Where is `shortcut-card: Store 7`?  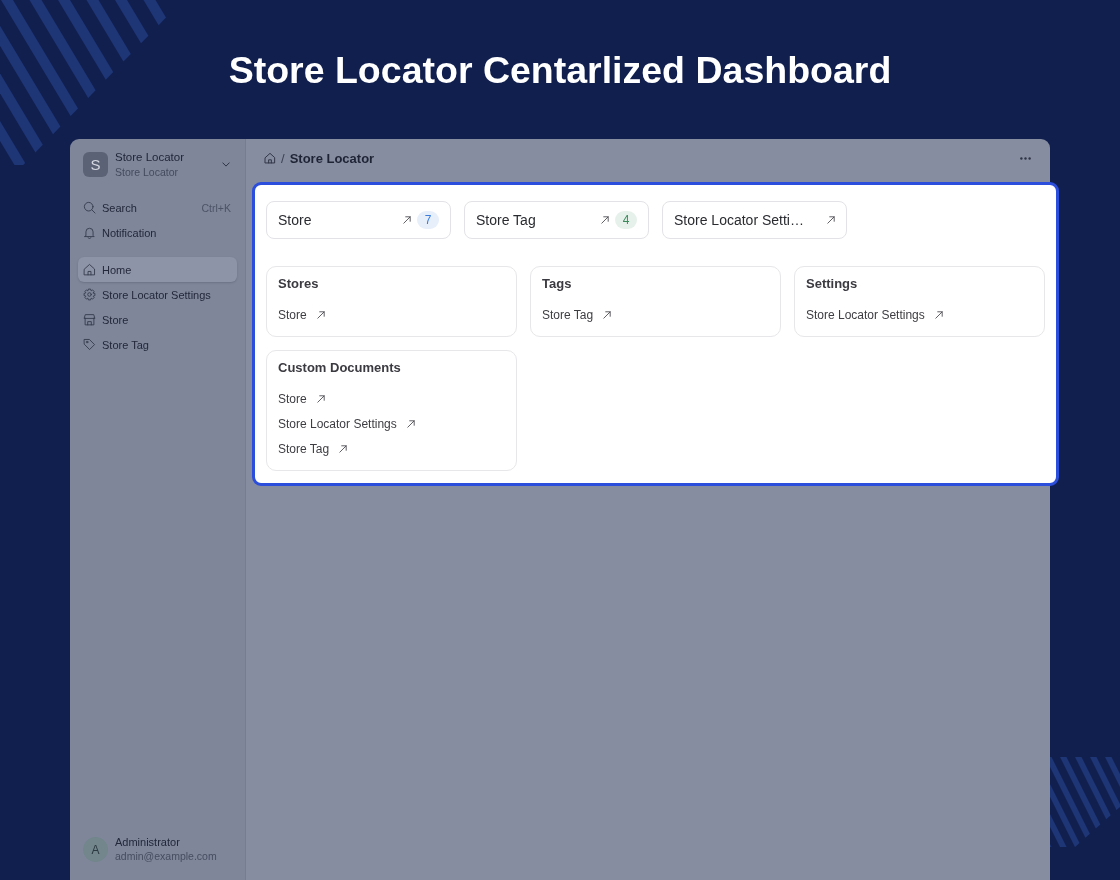 shortcut-card: Store 7 is located at coordinates (358, 220).